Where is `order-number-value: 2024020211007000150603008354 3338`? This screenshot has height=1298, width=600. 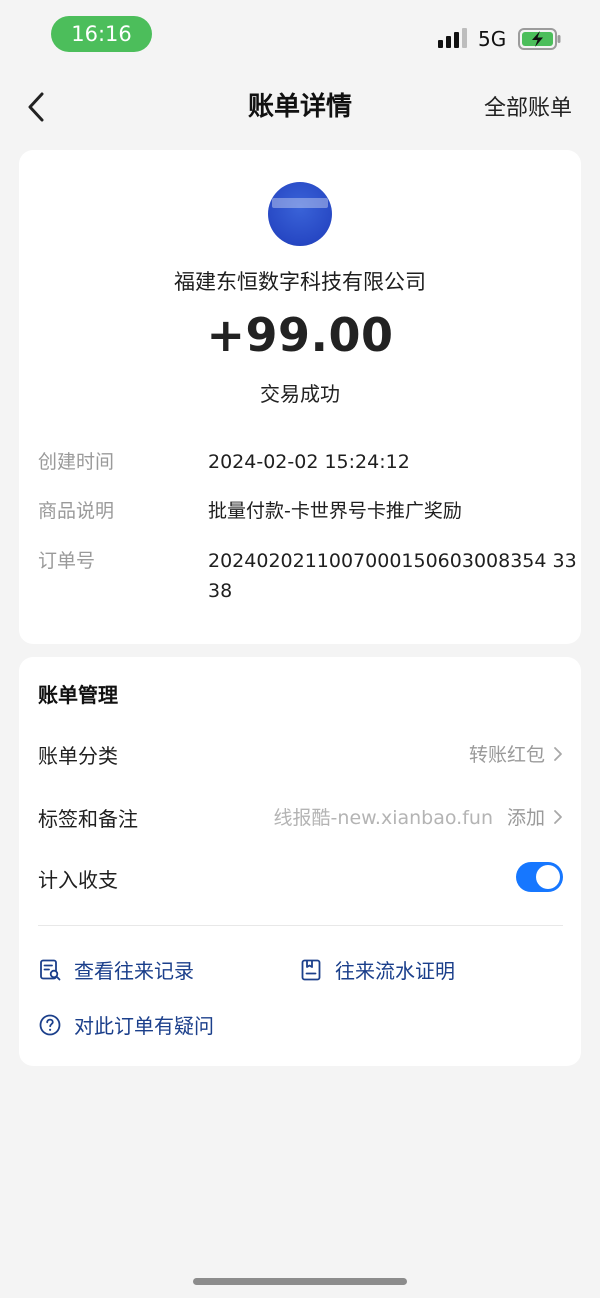
order-number-value: 2024020211007000150603008354 3338 is located at coordinates (392, 576).